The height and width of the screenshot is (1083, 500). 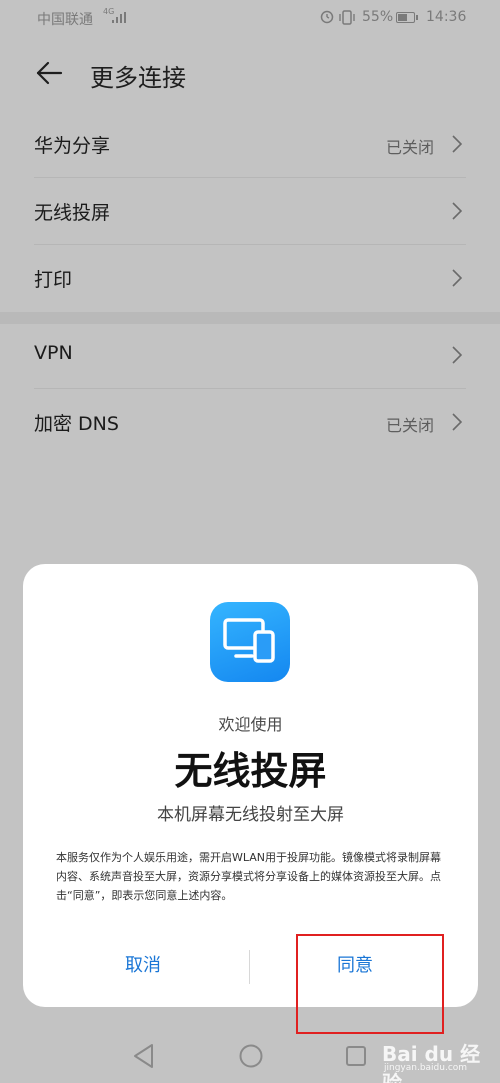 I want to click on carrier-name: 中国联通, so click(x=65, y=20).